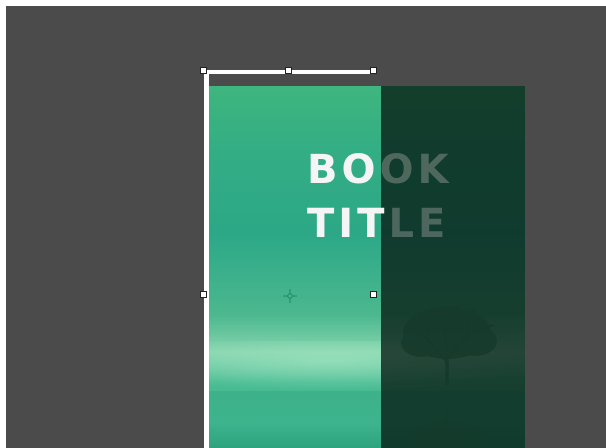 This screenshot has width=606, height=448. I want to click on crosshair-icon, so click(290, 296).